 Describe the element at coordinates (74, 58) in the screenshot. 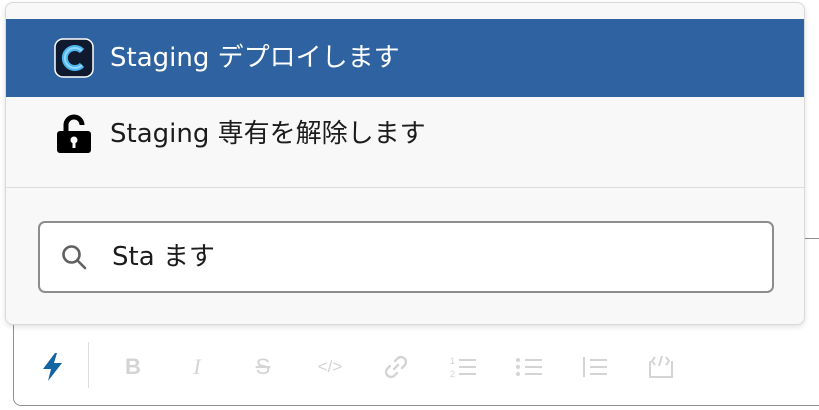

I see `app-c-icon` at that location.